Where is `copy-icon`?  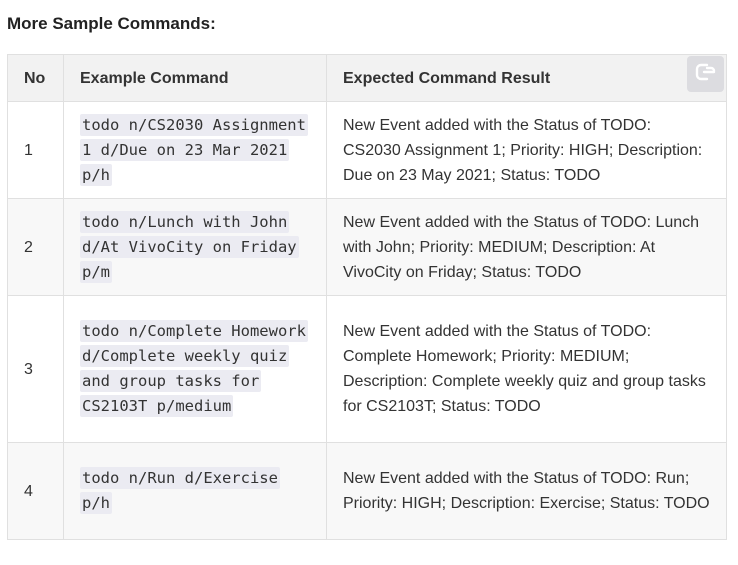
copy-icon is located at coordinates (706, 74).